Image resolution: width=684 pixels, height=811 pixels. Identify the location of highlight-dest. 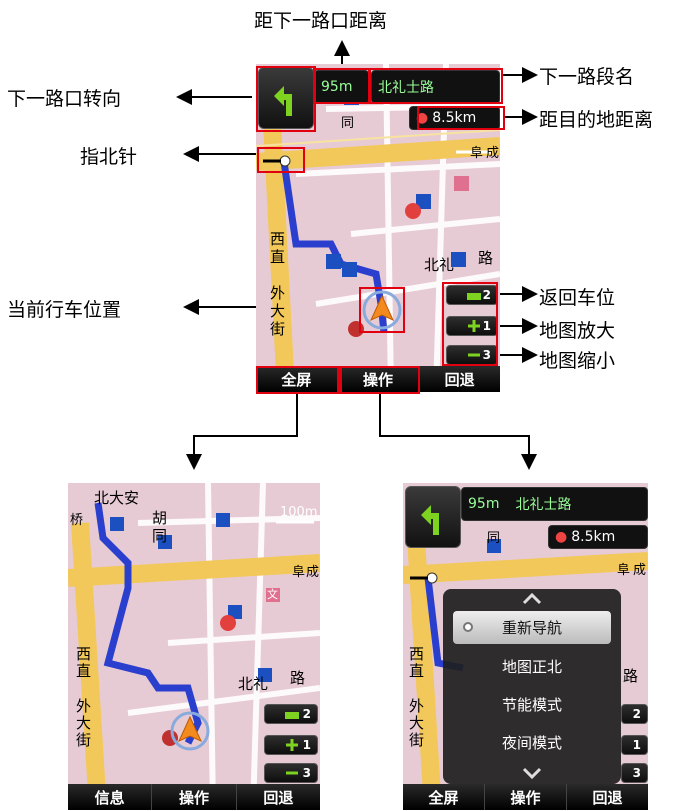
(461, 118).